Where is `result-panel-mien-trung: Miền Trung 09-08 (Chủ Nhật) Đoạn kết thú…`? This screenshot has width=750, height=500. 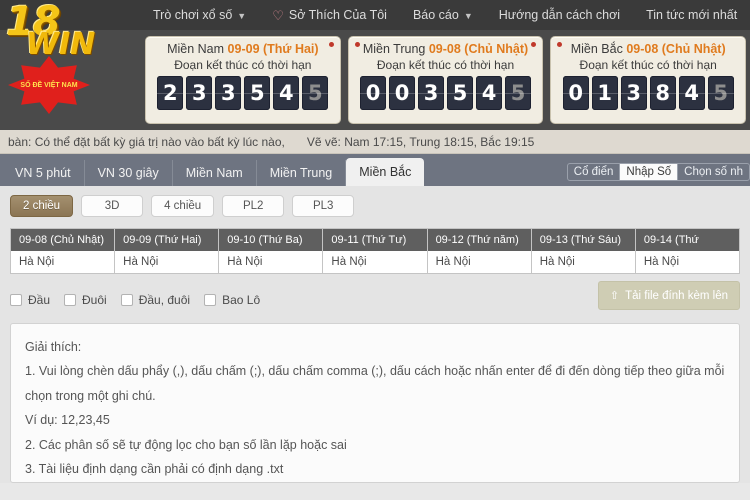
result-panel-mien-trung: Miền Trung 09-08 (Chủ Nhật) Đoạn kết thú… is located at coordinates (445, 80).